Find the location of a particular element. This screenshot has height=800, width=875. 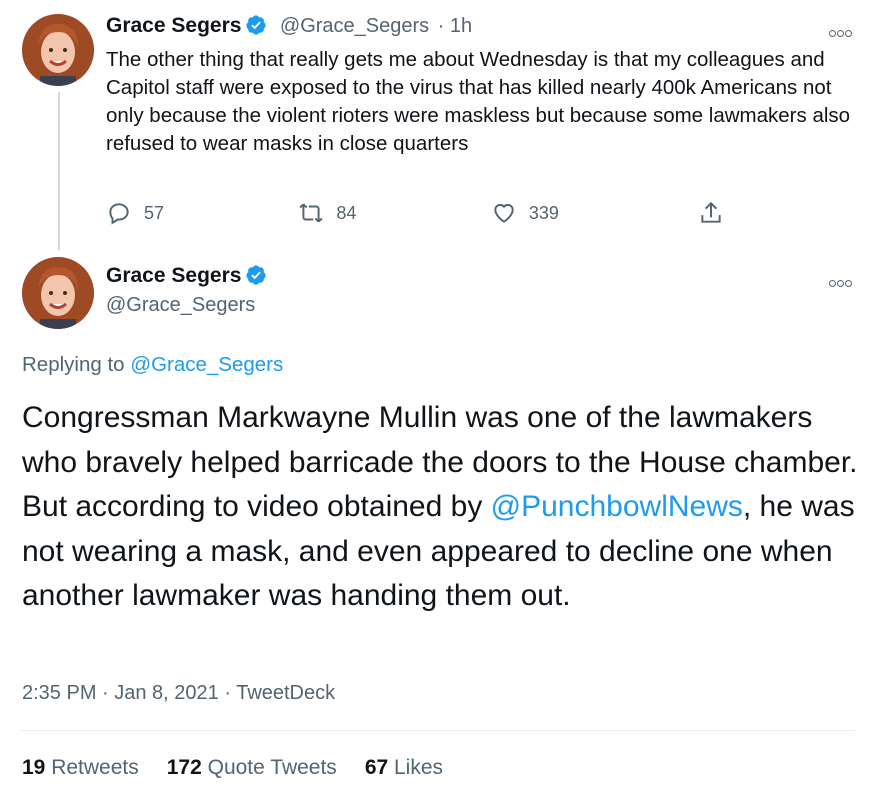

main-tweet-header: Grace Segers @Grace_Segers is located at coordinates (186, 290).